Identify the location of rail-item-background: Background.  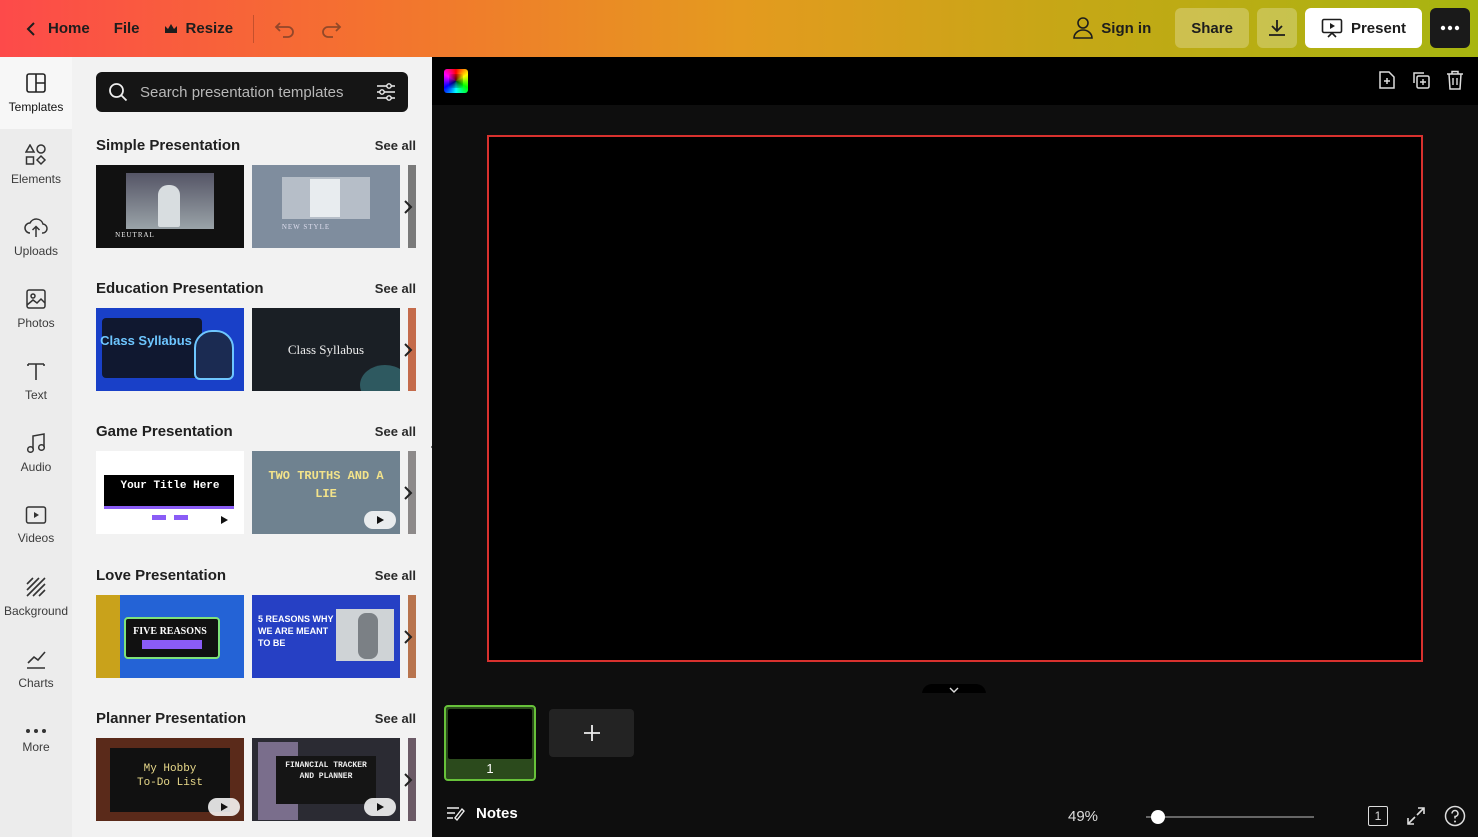
(36, 597).